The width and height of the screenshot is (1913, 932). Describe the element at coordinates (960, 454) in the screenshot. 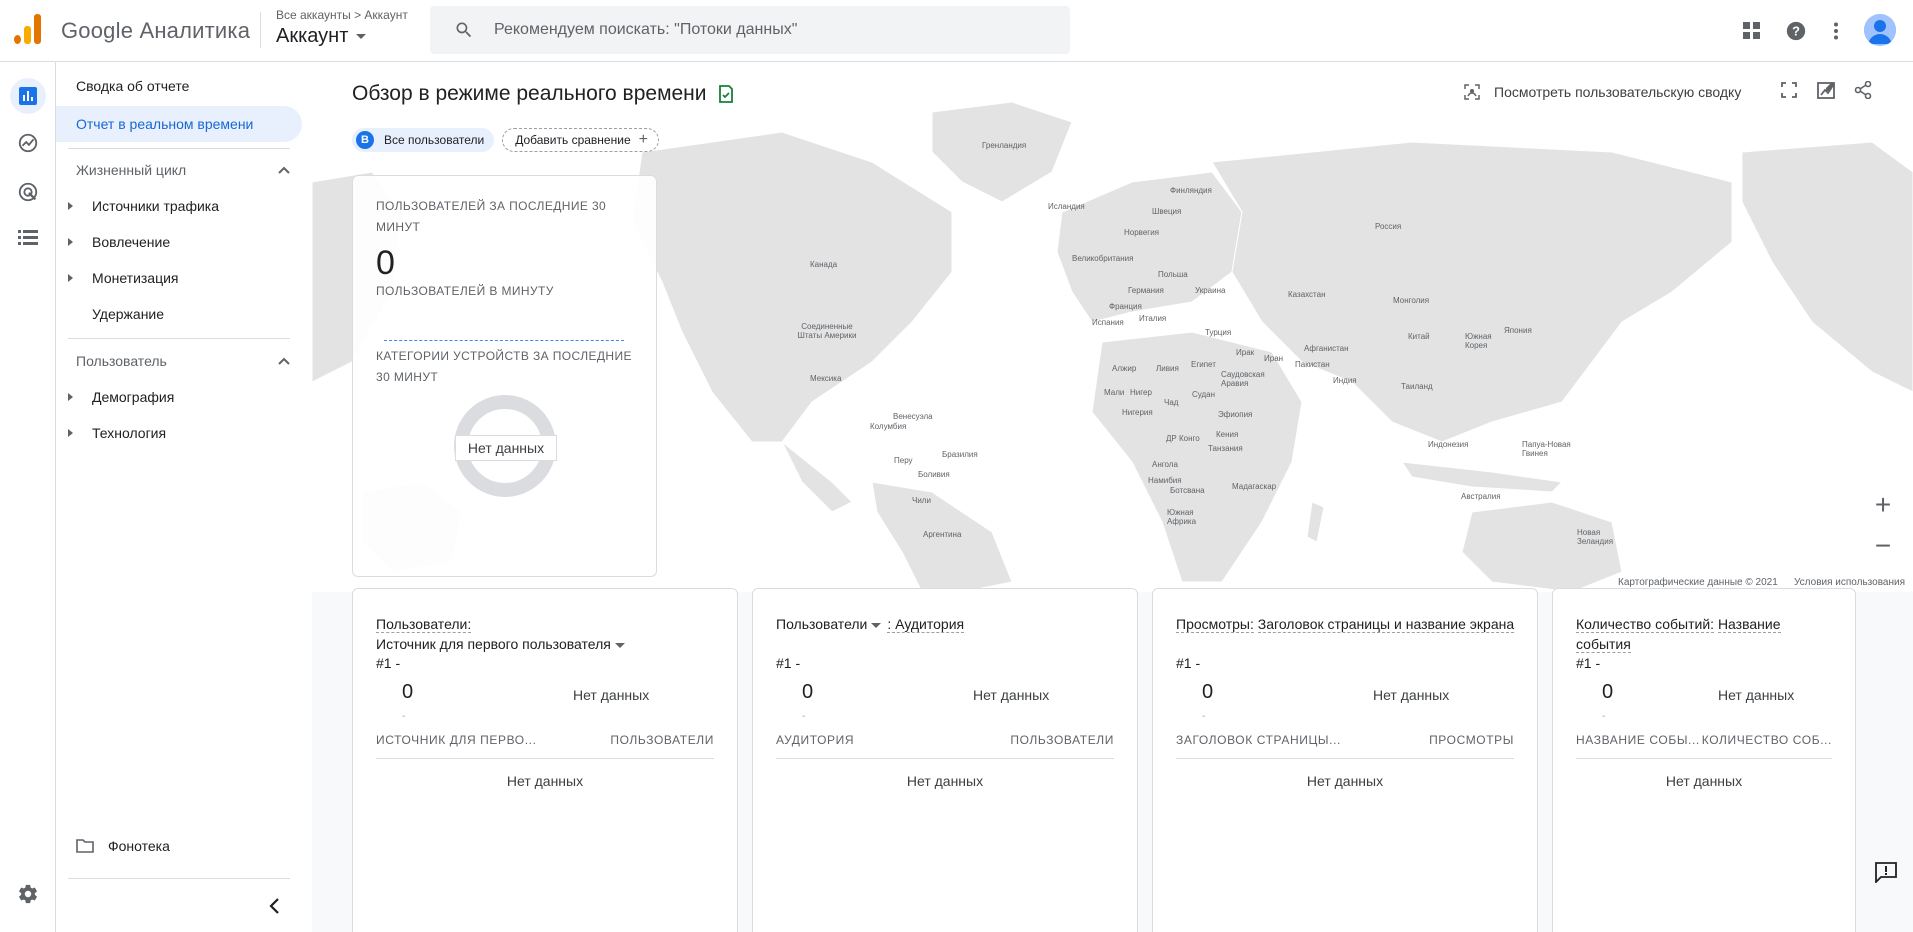

I see `map-label-brazil: Бразилия` at that location.